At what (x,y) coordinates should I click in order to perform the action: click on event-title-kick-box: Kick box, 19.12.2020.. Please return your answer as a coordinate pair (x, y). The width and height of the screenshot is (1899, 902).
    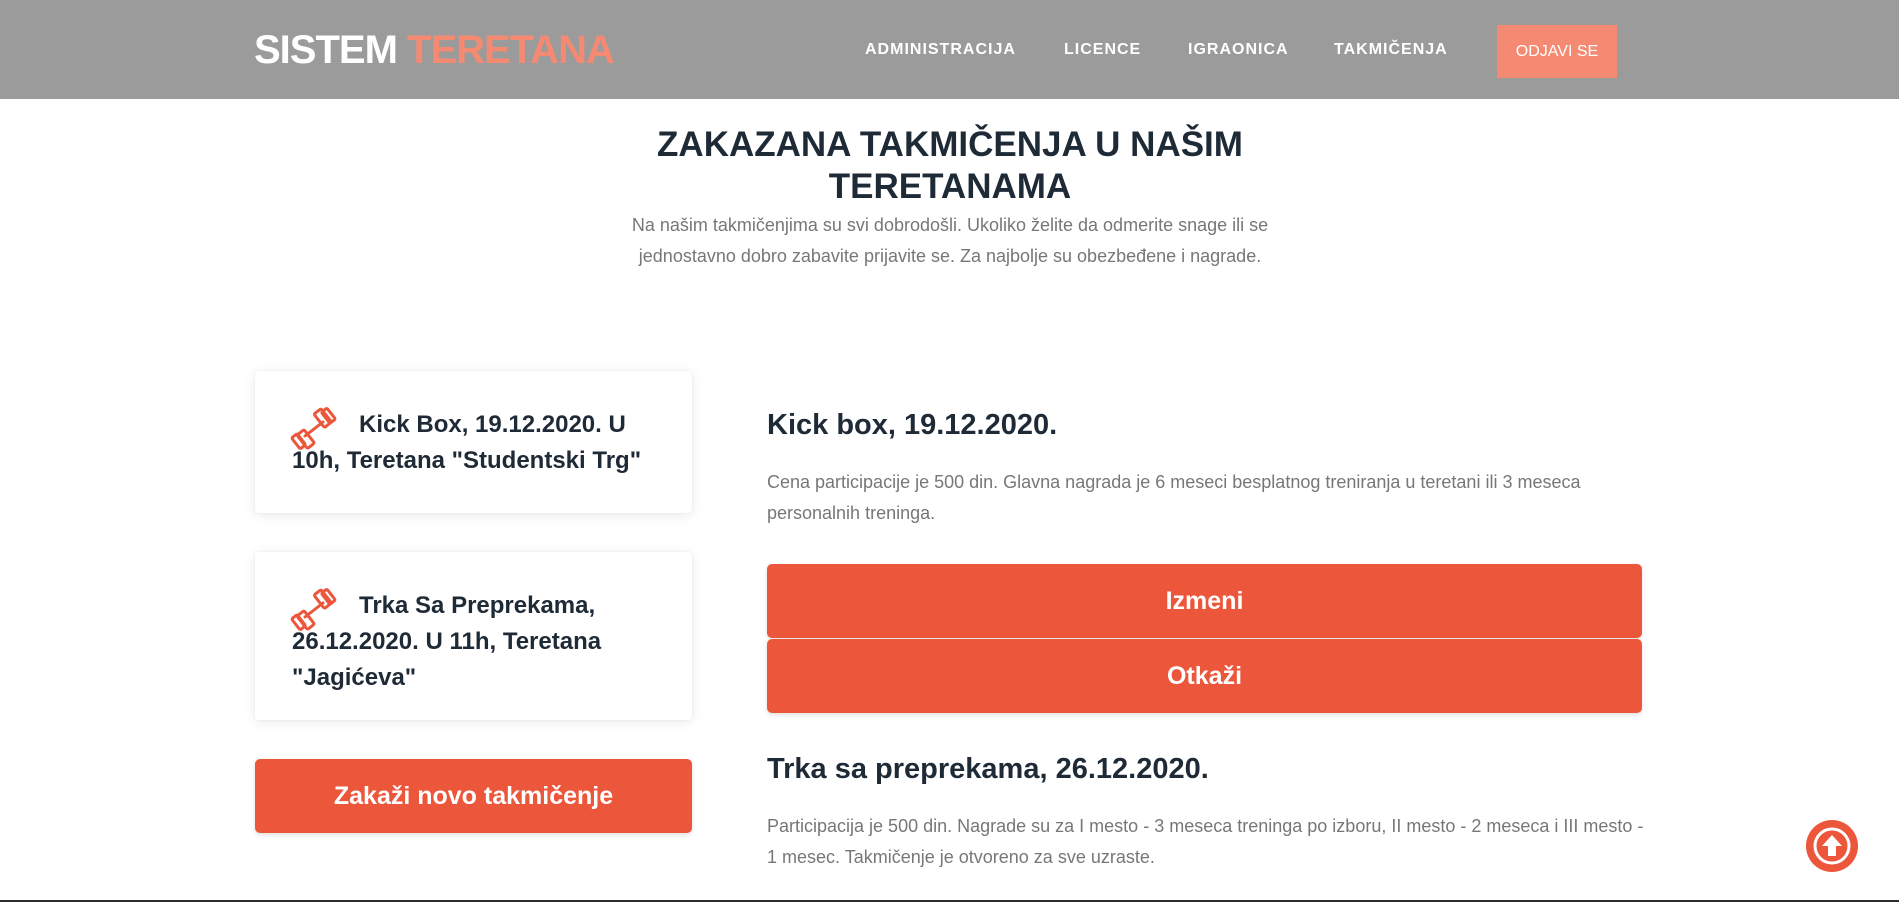
    Looking at the image, I should click on (912, 425).